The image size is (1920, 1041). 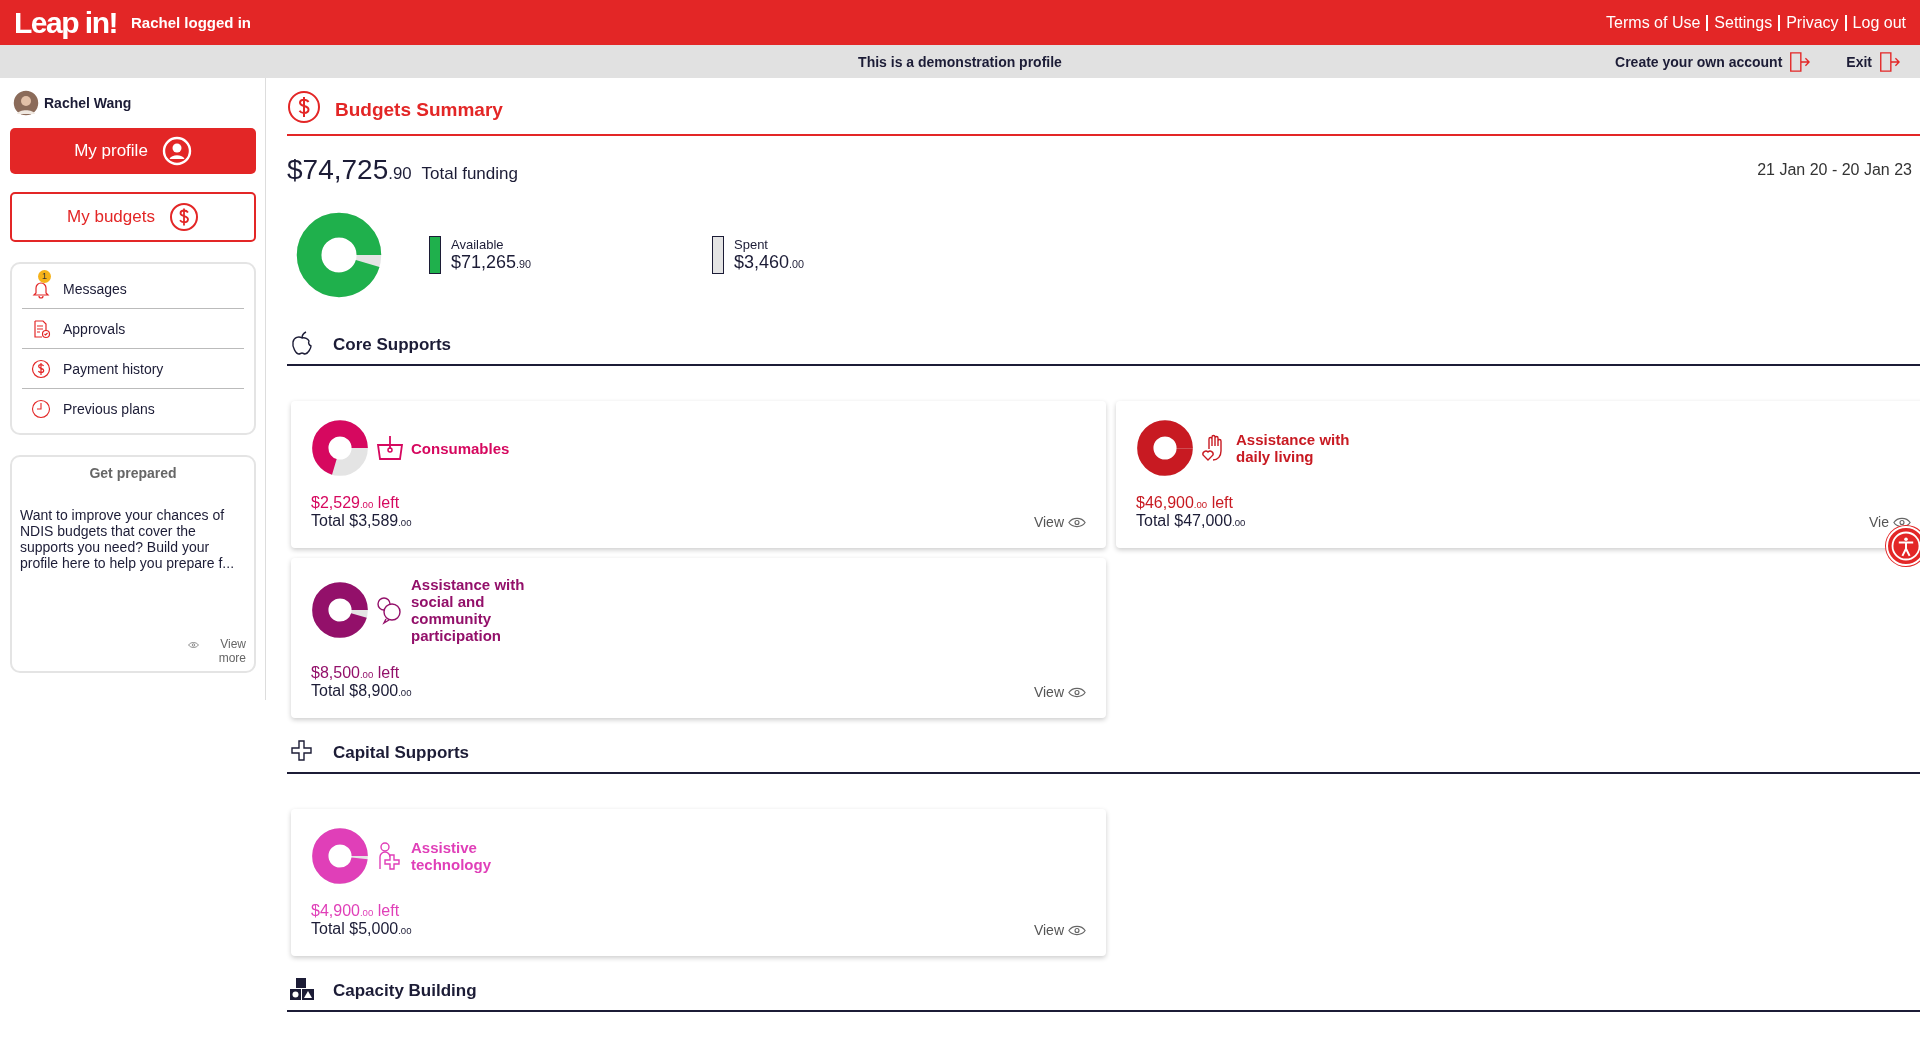 What do you see at coordinates (133, 151) in the screenshot?
I see `my-profile-button: My profile` at bounding box center [133, 151].